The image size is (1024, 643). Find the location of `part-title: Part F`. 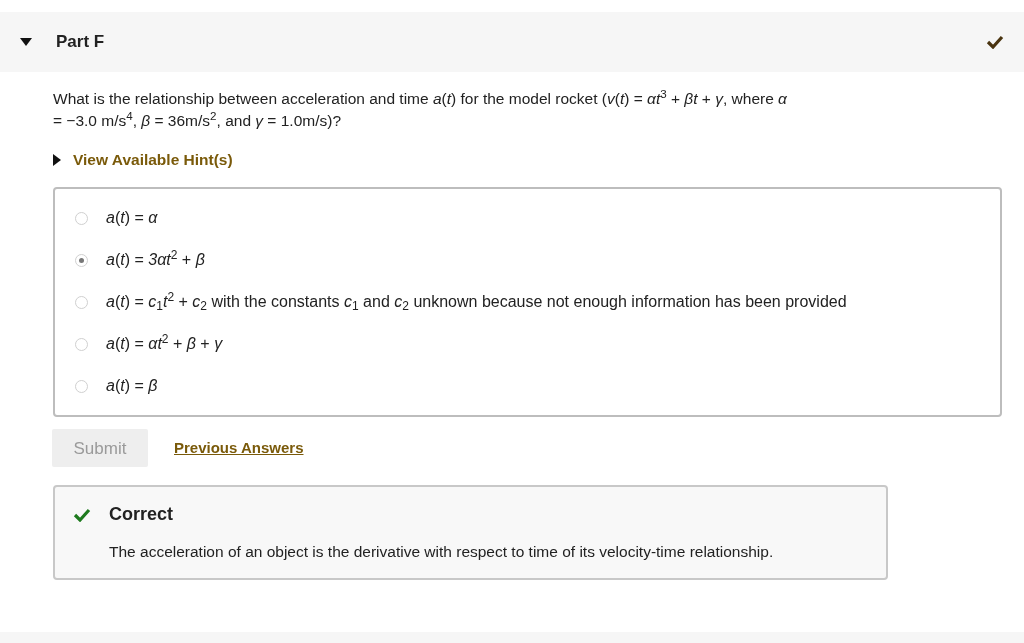

part-title: Part F is located at coordinates (80, 42).